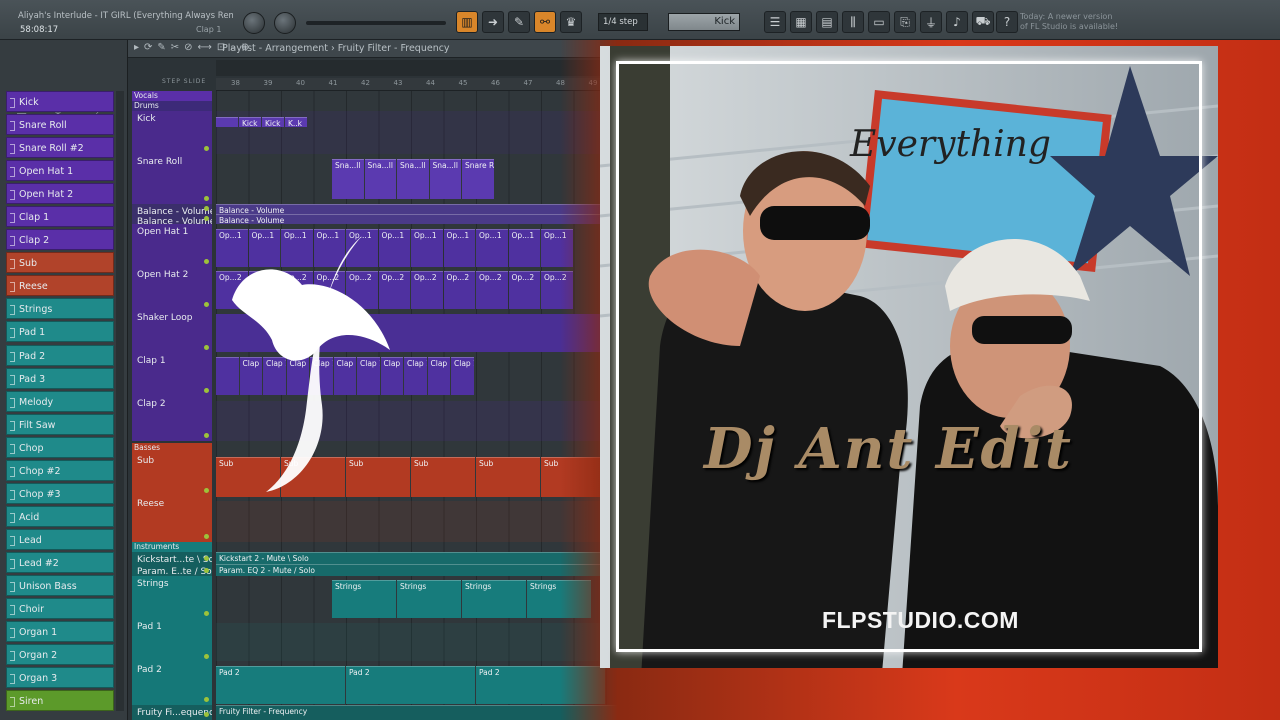 The width and height of the screenshot is (1280, 720). I want to click on plugin-button: ⏚, so click(931, 22).